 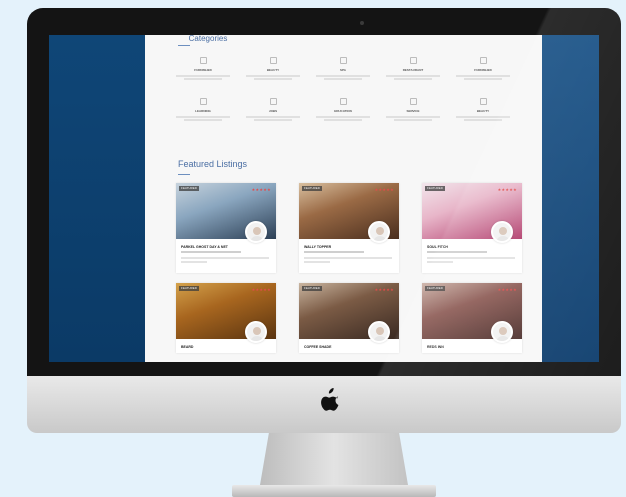 What do you see at coordinates (226, 318) in the screenshot?
I see `listing-card: FEATURED ★★★★★ BEARD` at bounding box center [226, 318].